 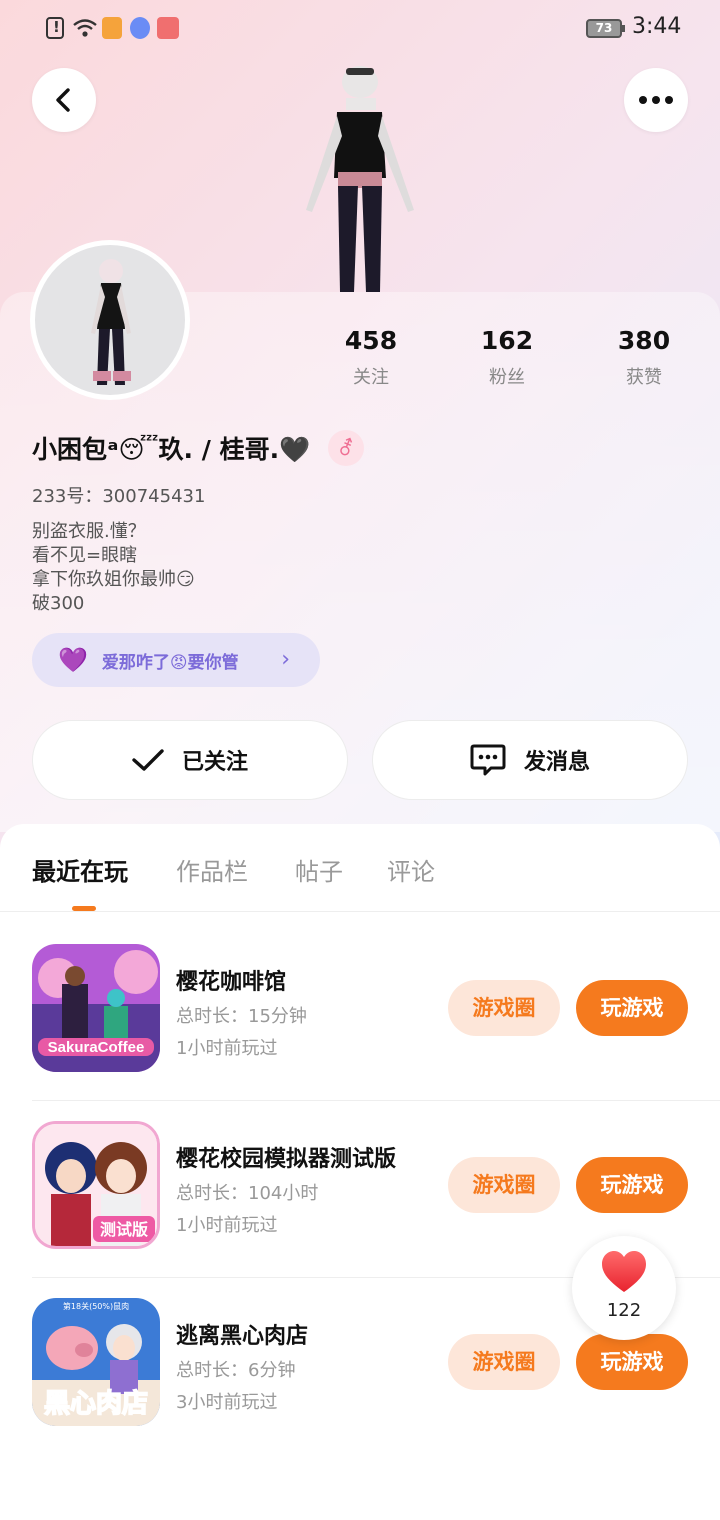 I want to click on following-label: 关注, so click(x=371, y=377).